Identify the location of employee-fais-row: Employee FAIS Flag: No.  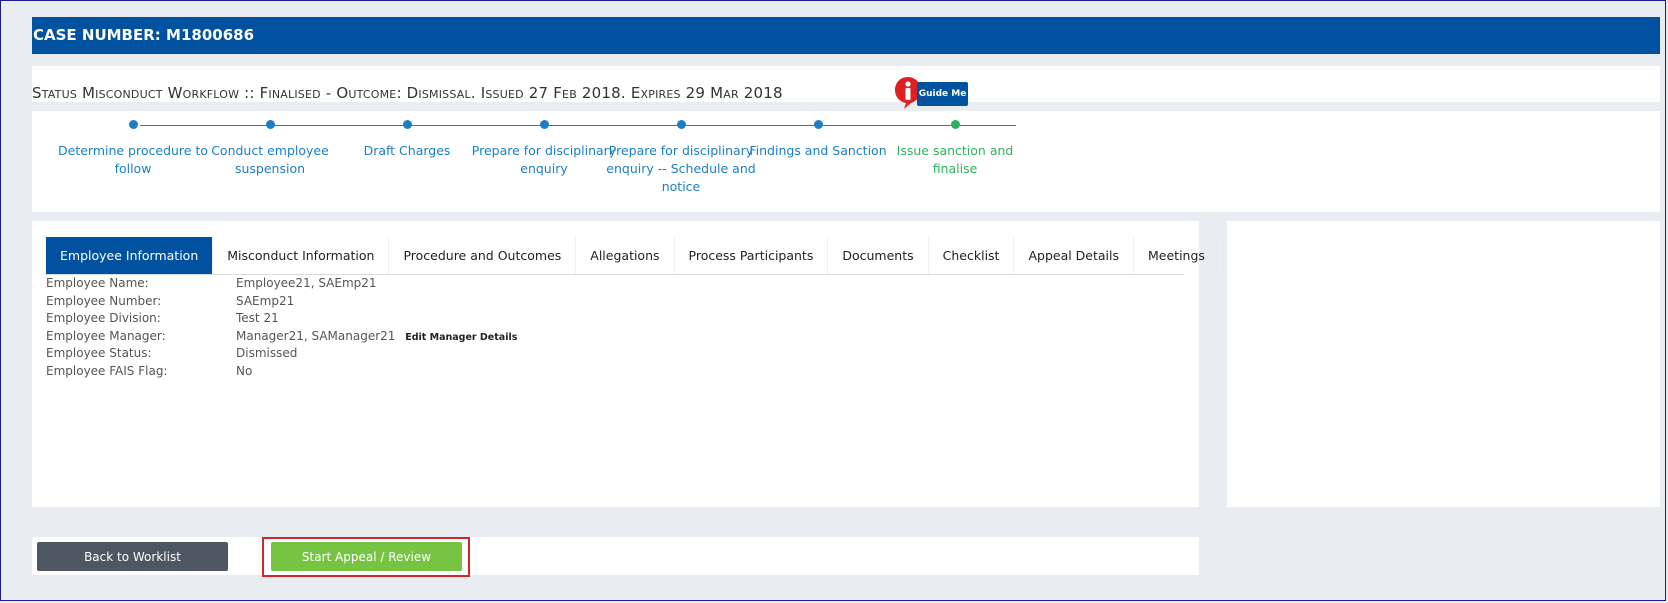
(396, 373).